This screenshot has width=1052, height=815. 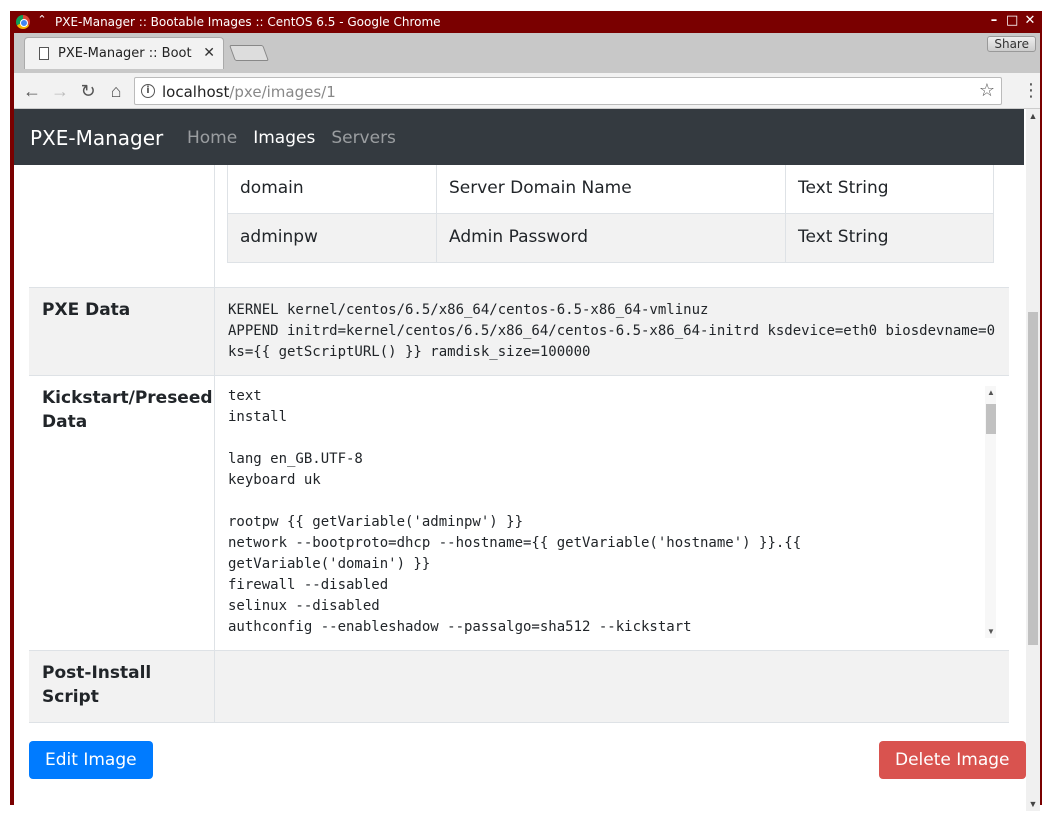 I want to click on browser-toolbar: ← → ↻ ⌂ i localhost/pxe/images/1 ☆ ⋮, so click(x=527, y=91).